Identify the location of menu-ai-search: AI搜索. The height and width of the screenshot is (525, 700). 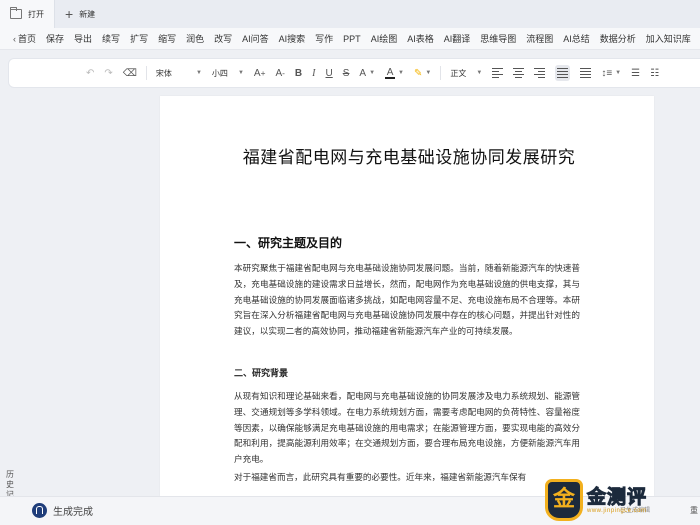
(292, 38).